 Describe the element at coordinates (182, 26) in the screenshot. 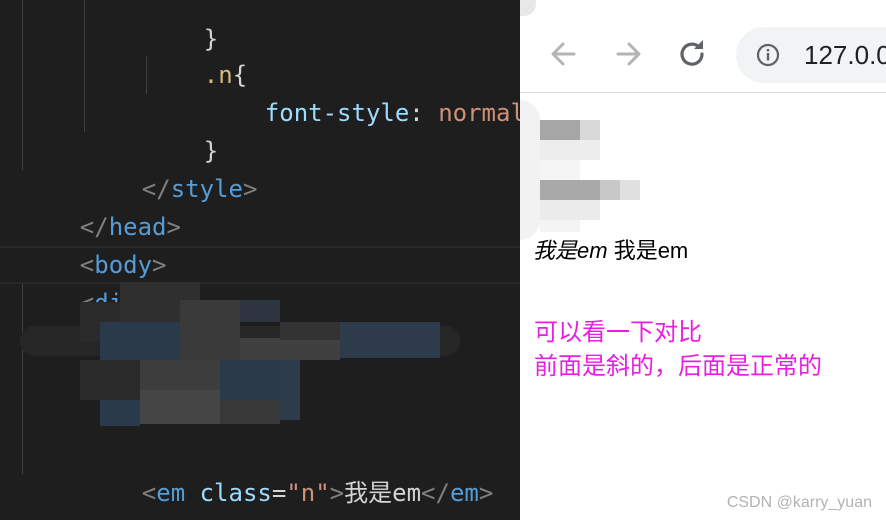

I see `code-line-1: }` at that location.